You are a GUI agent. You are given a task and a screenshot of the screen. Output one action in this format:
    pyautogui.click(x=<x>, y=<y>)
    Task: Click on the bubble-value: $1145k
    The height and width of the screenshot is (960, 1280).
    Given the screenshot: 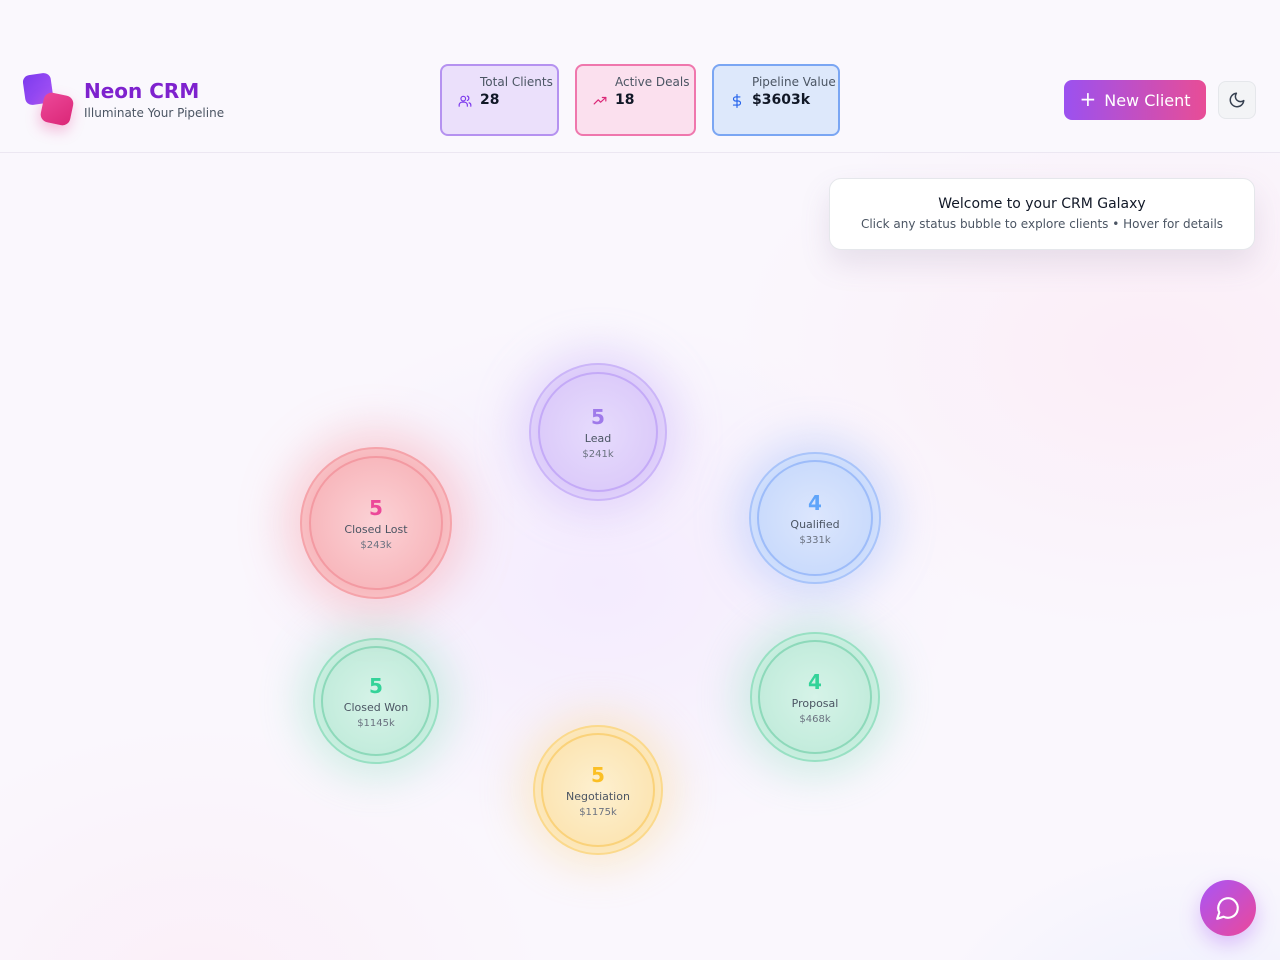 What is the action you would take?
    pyautogui.click(x=376, y=723)
    